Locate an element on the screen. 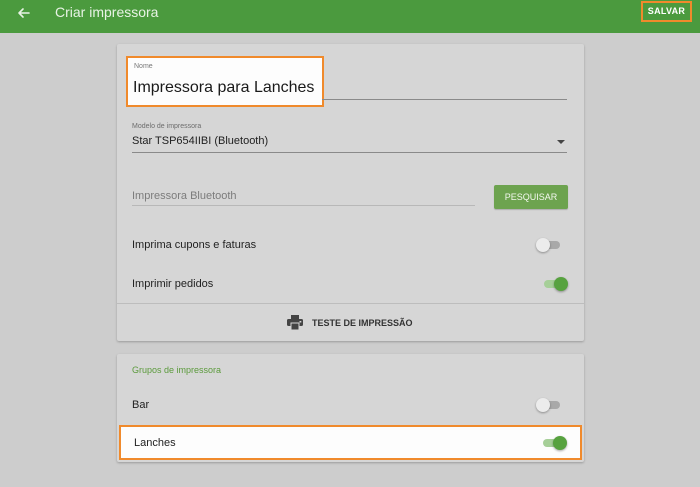 The height and width of the screenshot is (487, 700). bluetooth-printer-input: Impressora Bluetooth is located at coordinates (303, 198).